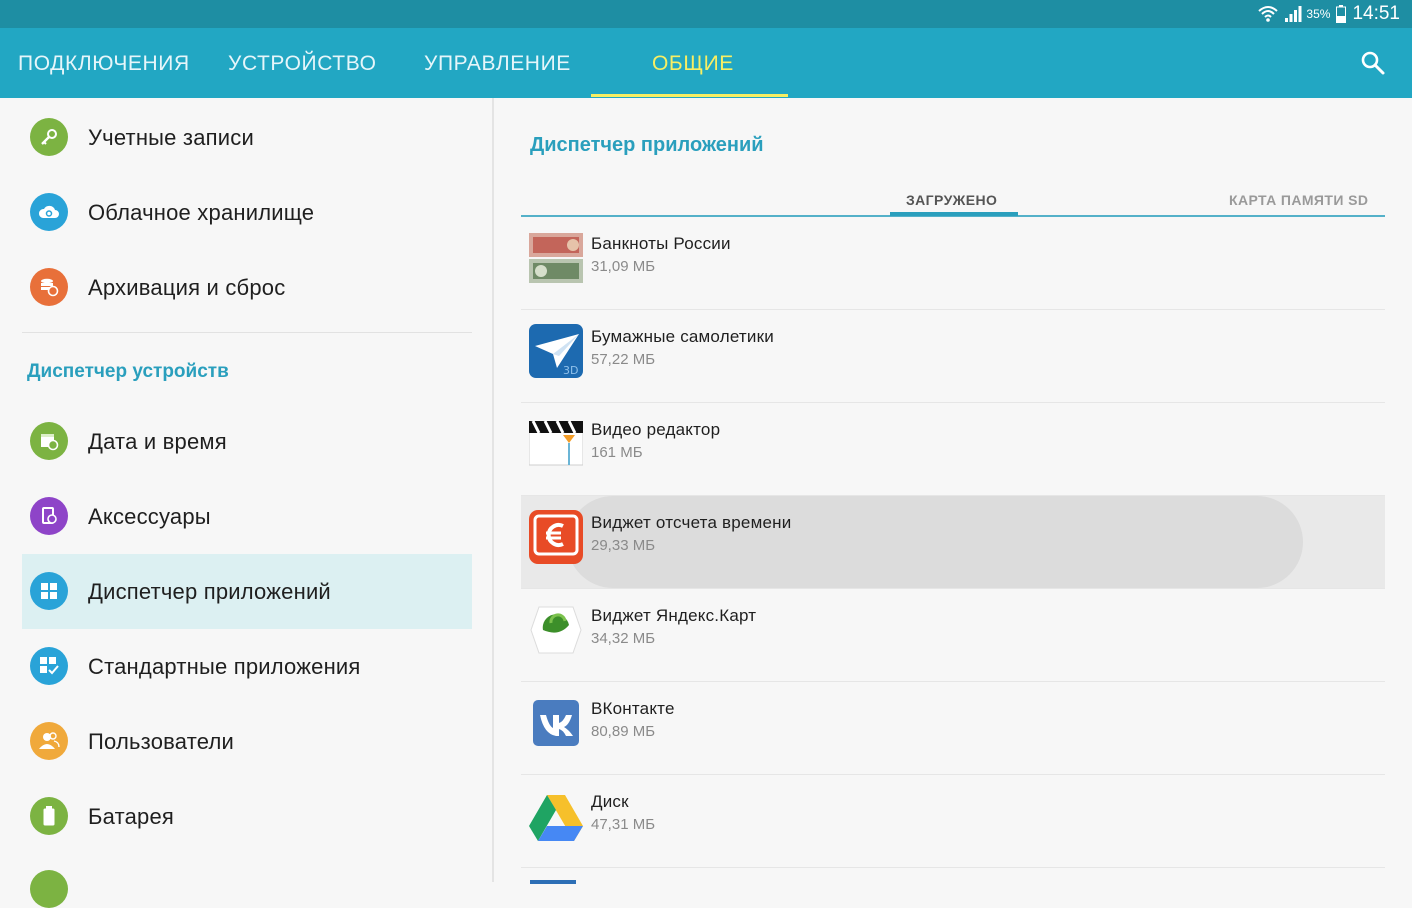 Image resolution: width=1412 pixels, height=908 pixels. I want to click on menu-item-battery: Батарея, so click(247, 816).